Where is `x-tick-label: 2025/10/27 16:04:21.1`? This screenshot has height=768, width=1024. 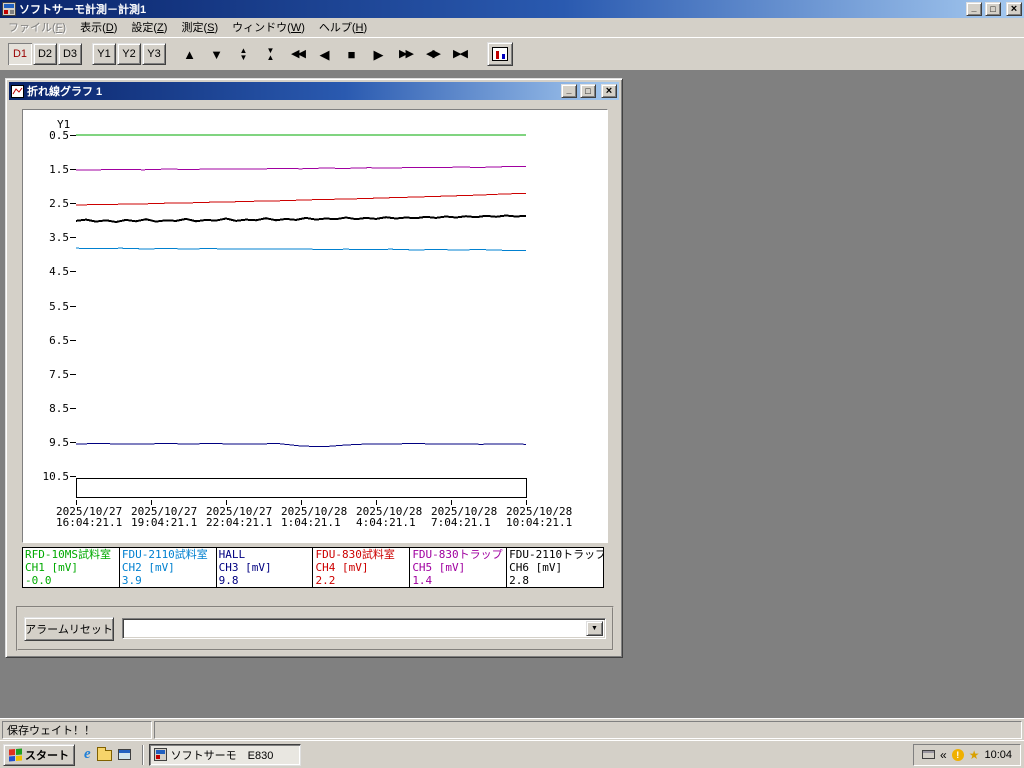
x-tick-label: 2025/10/27 16:04:21.1 is located at coordinates (89, 517).